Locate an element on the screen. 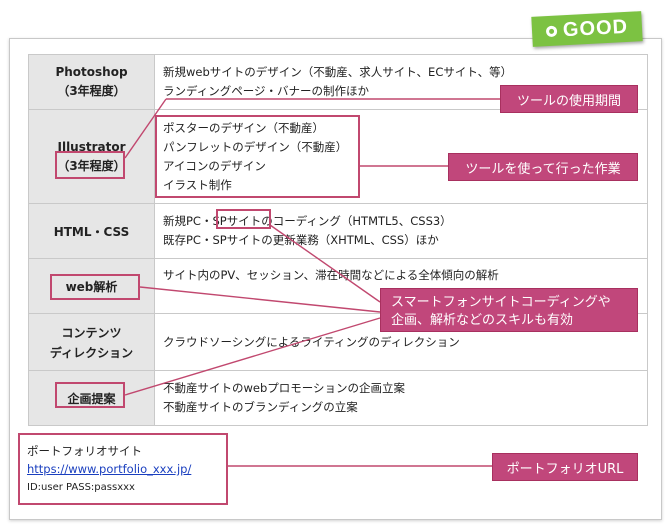 This screenshot has width=672, height=530. portfolio-link: https://www.portfolio_xxx.jp/ is located at coordinates (126, 469).